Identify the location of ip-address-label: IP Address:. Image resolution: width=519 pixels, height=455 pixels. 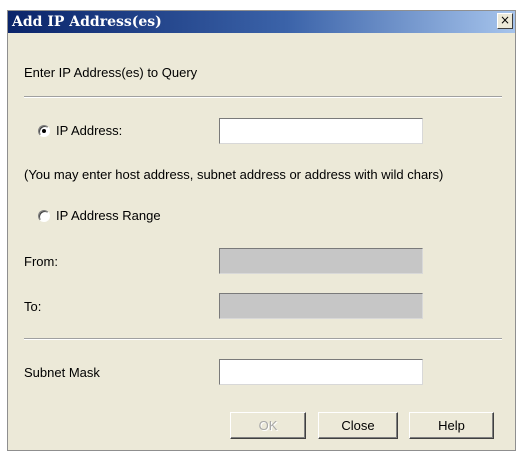
(89, 130).